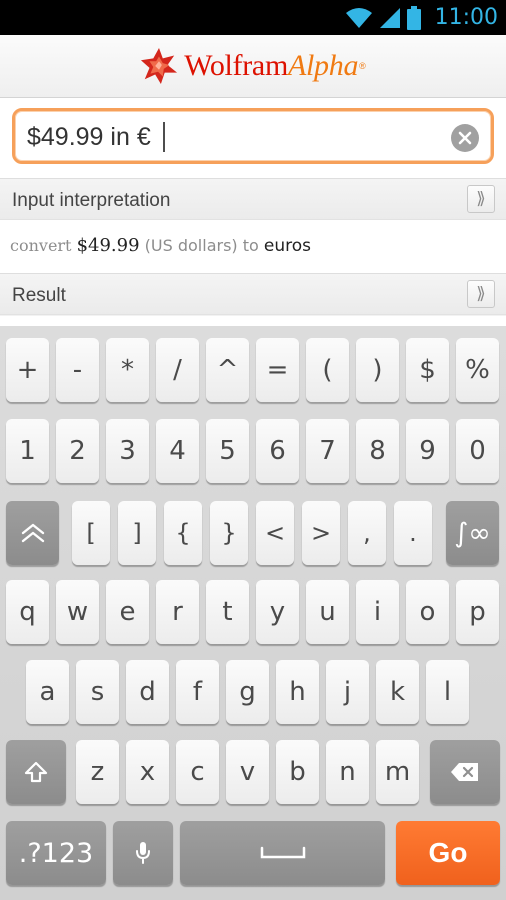  I want to click on key-m: m, so click(397, 772).